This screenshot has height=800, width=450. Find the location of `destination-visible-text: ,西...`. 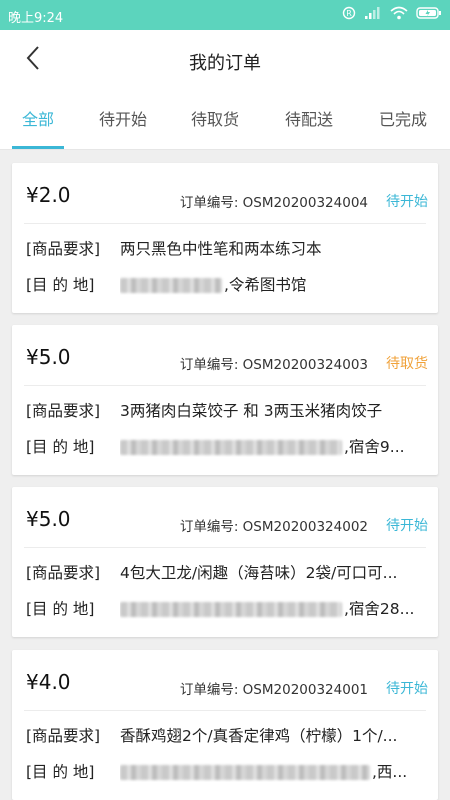

destination-visible-text: ,西... is located at coordinates (390, 772).